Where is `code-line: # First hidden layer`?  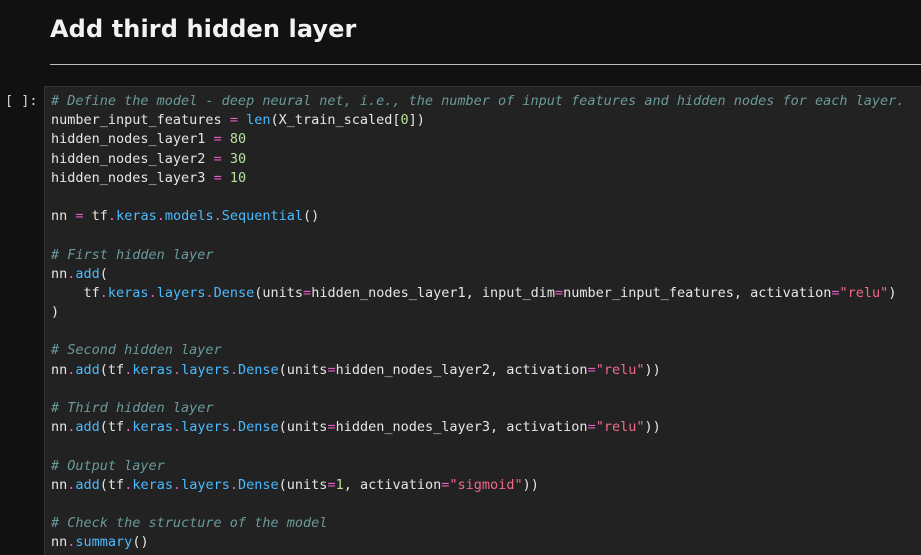
code-line: # First hidden layer is located at coordinates (477, 255).